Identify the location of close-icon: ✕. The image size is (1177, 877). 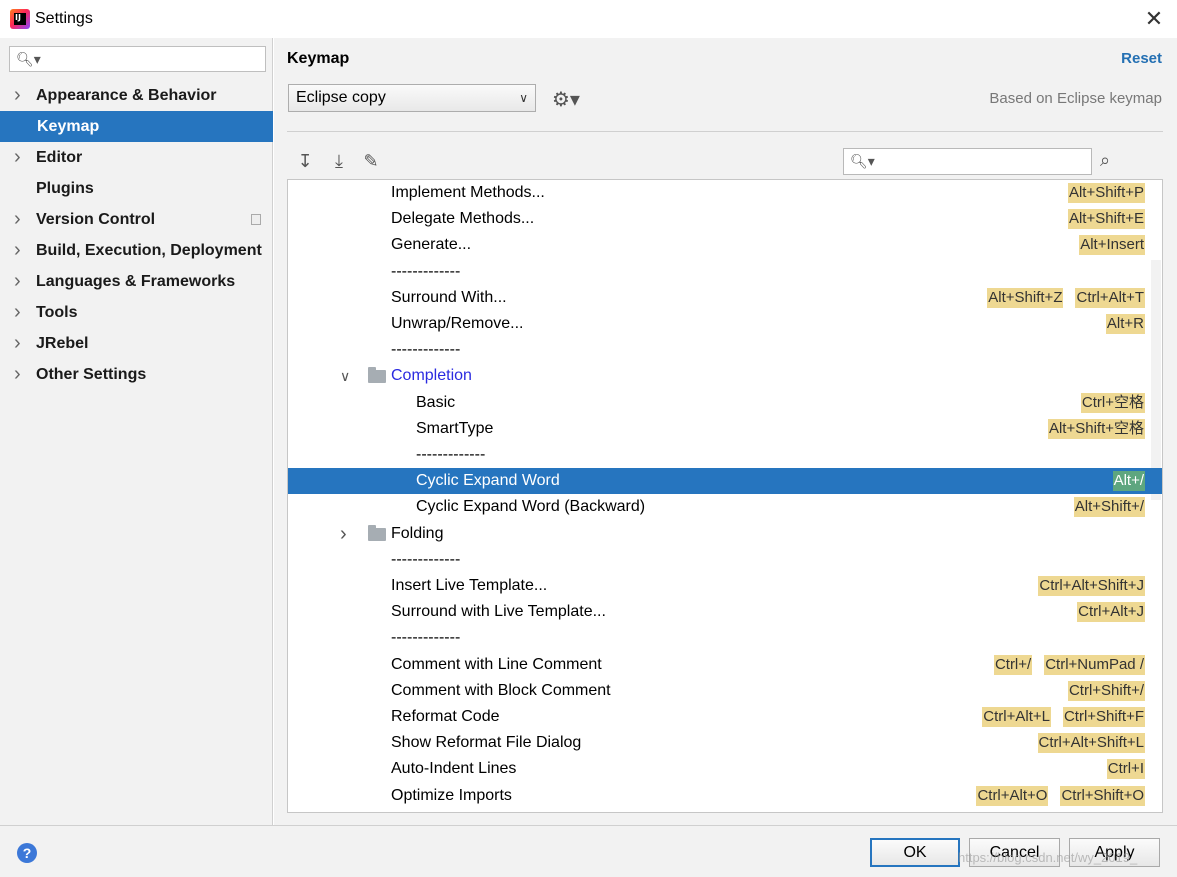
(1154, 19).